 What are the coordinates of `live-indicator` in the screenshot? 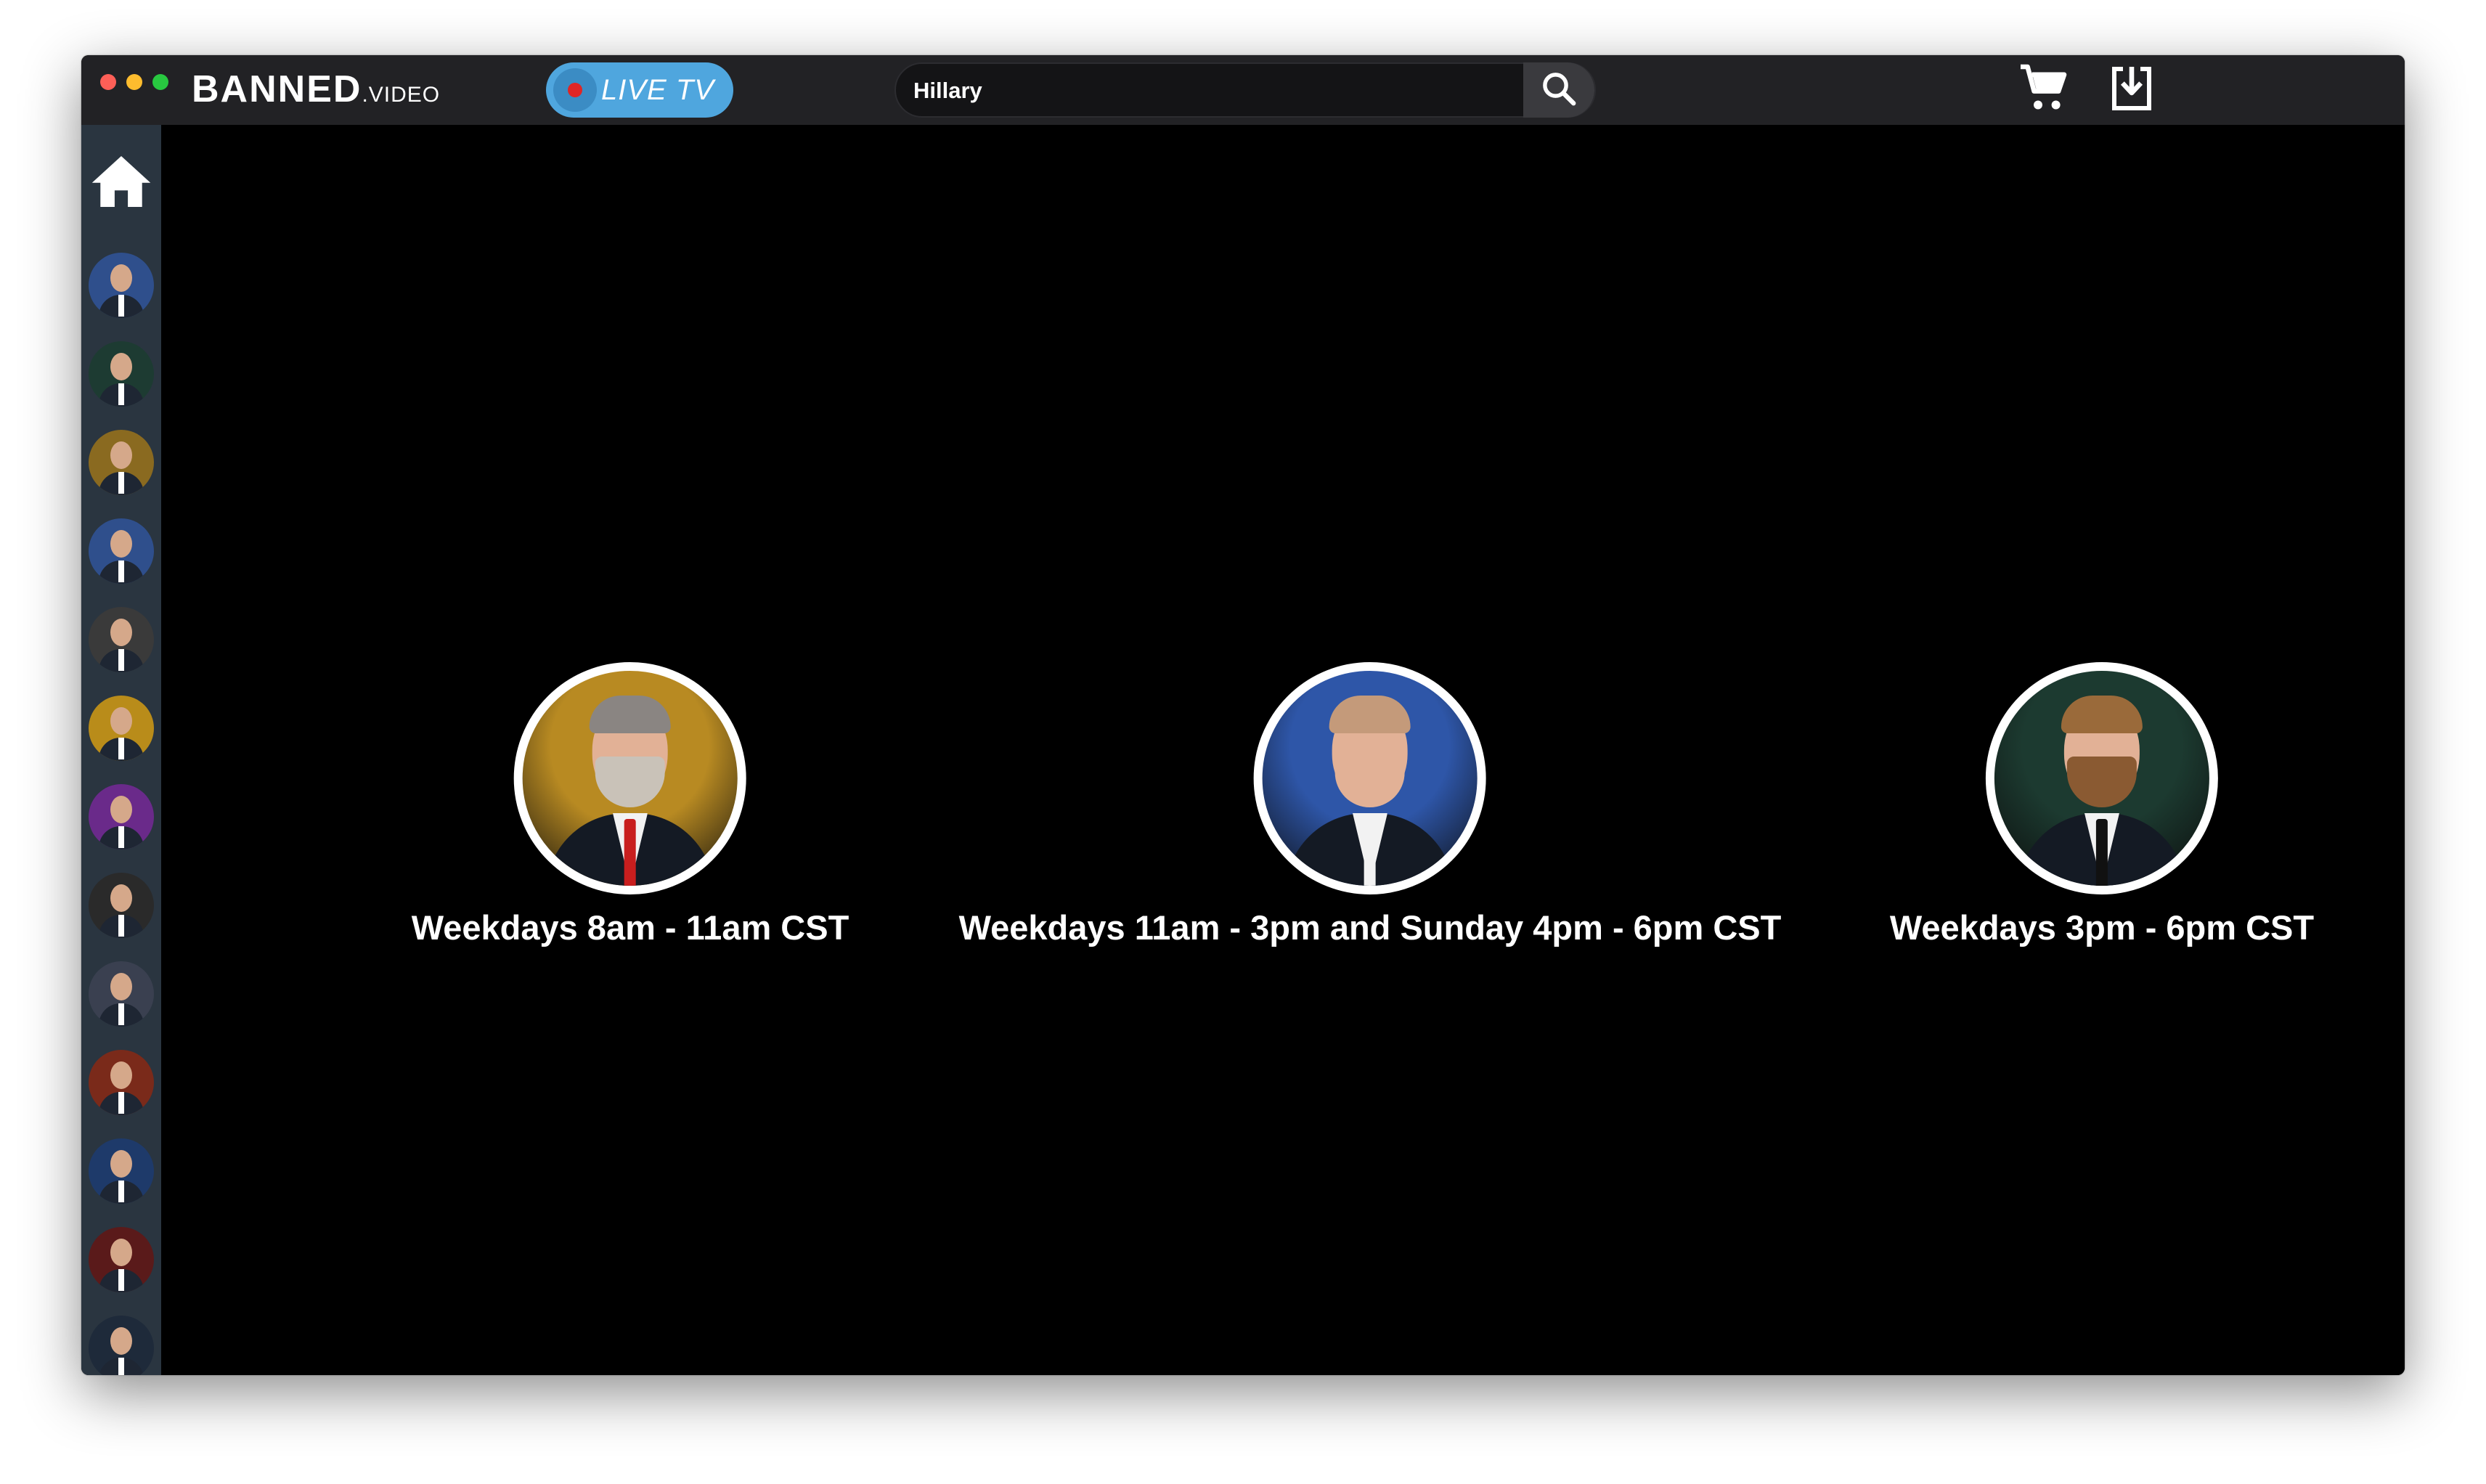 It's located at (575, 90).